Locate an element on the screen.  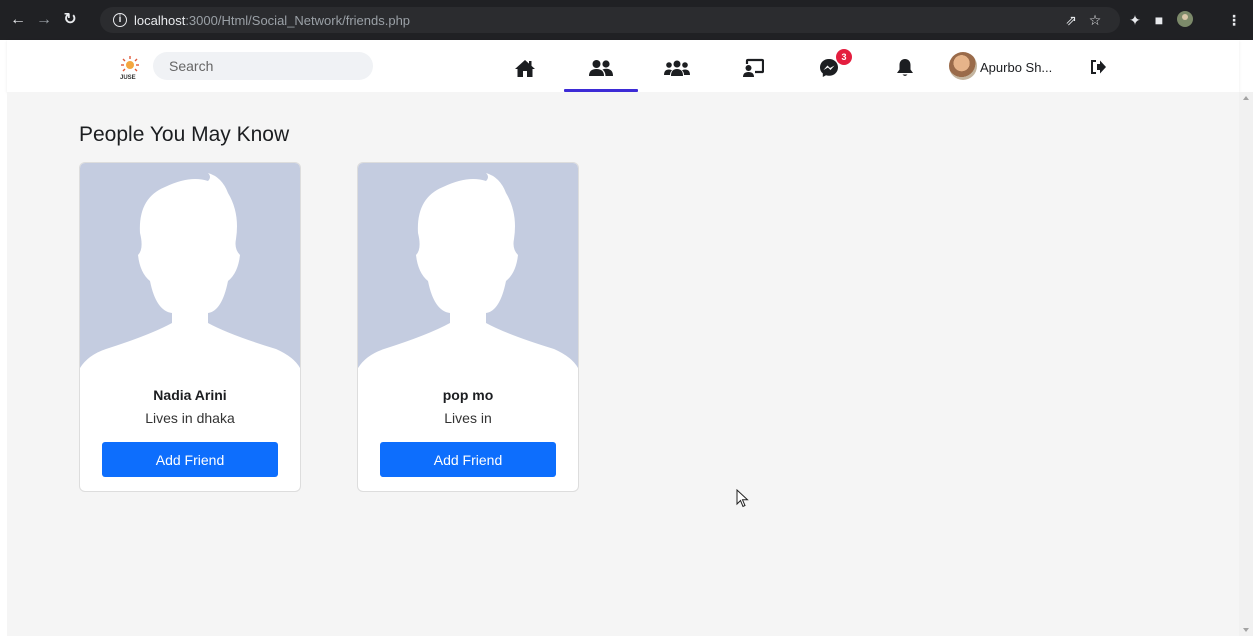
menu-icon: ⋮ is located at coordinates (1234, 20).